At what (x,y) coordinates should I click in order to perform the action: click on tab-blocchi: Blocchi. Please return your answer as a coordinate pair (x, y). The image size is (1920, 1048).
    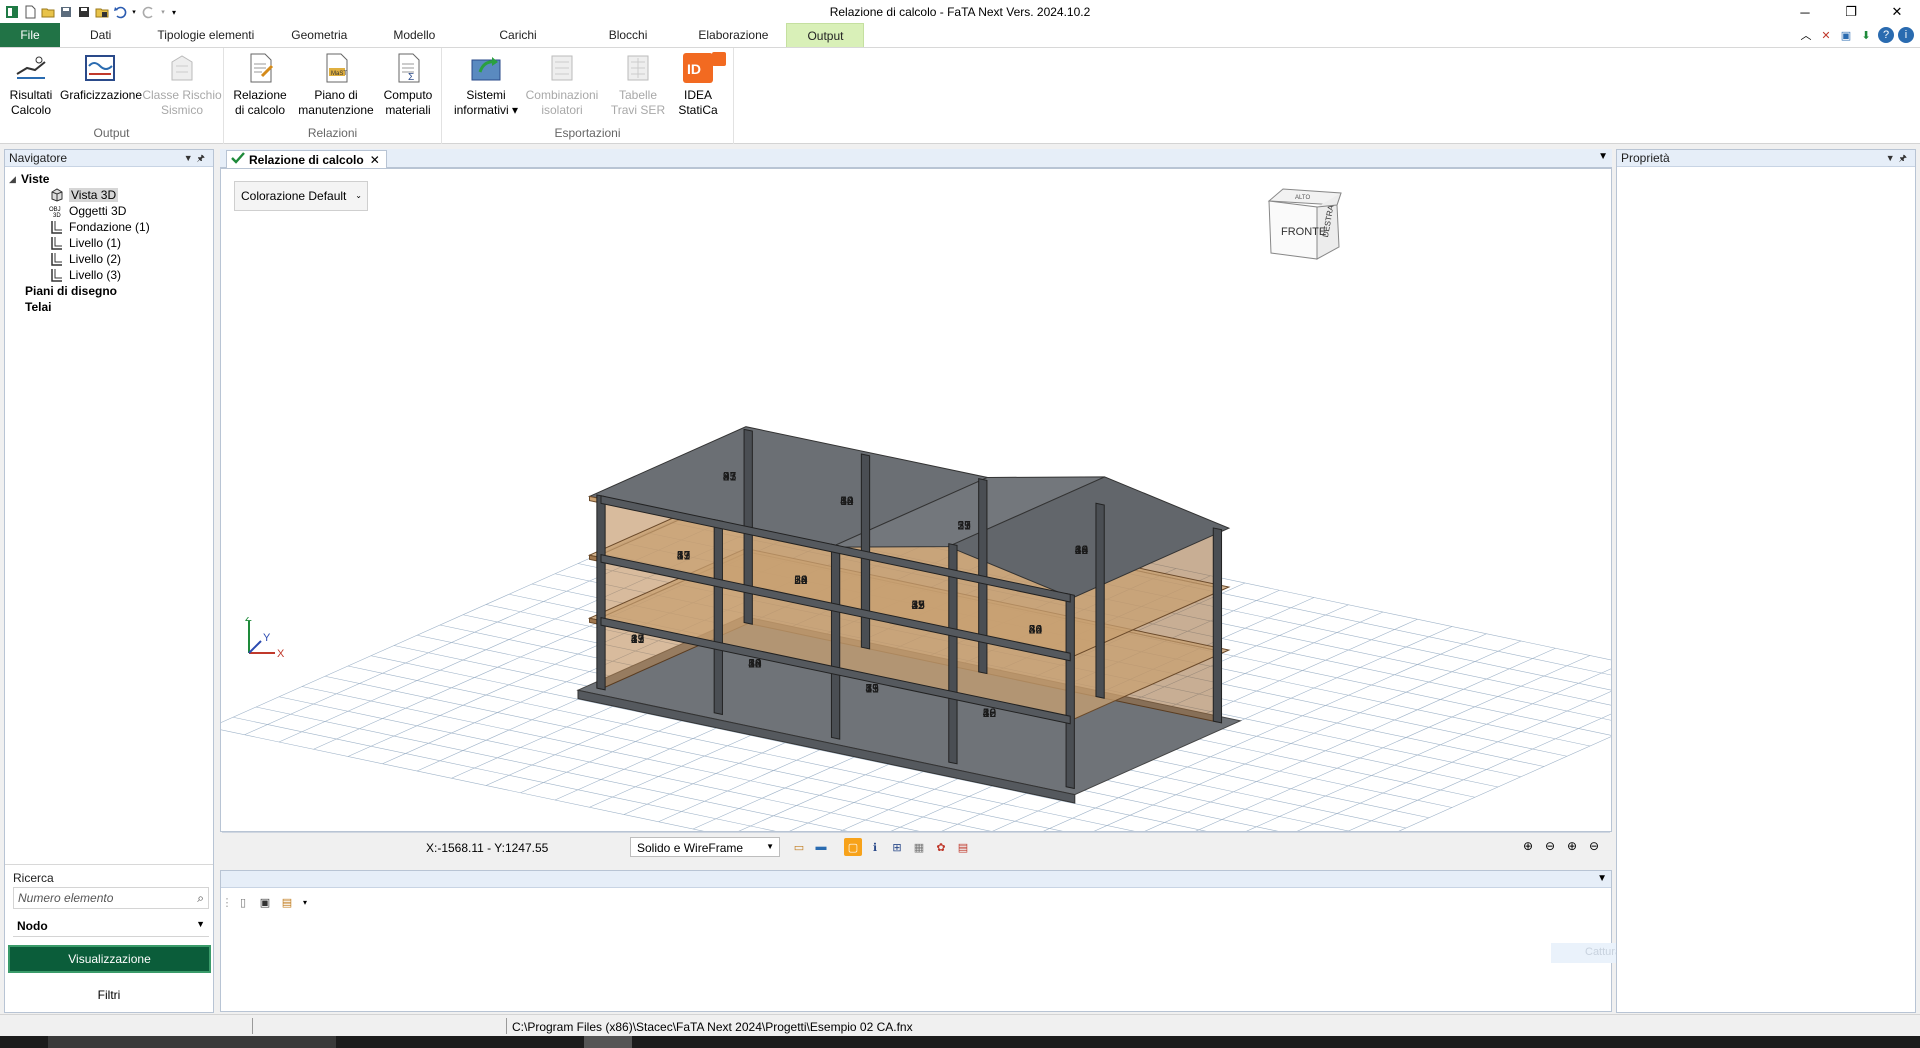
    Looking at the image, I should click on (628, 35).